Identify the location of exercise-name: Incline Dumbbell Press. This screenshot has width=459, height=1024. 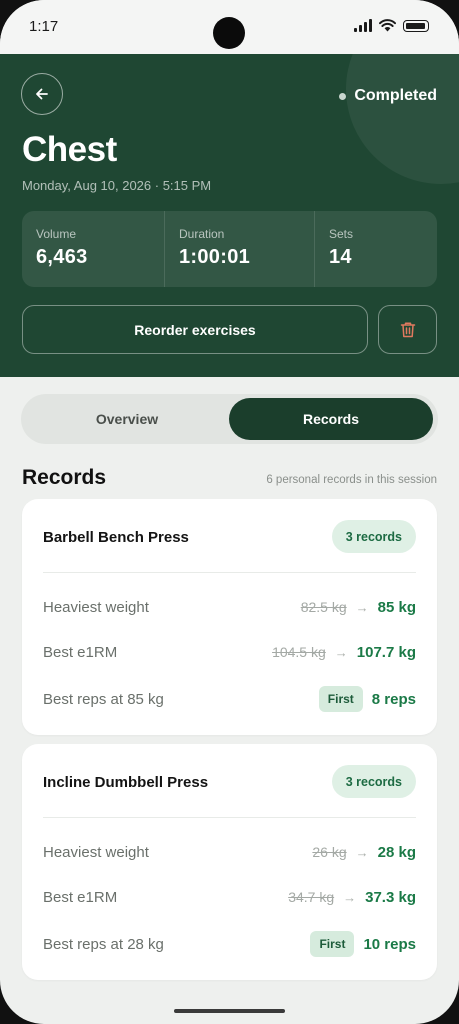
(126, 782).